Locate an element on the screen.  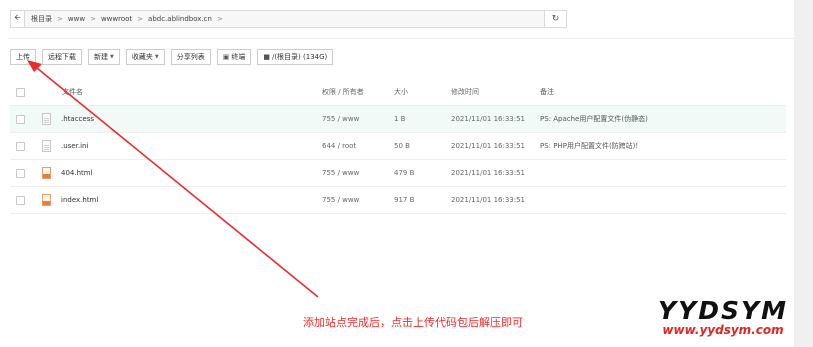
terminal-label: 终端 is located at coordinates (238, 57).